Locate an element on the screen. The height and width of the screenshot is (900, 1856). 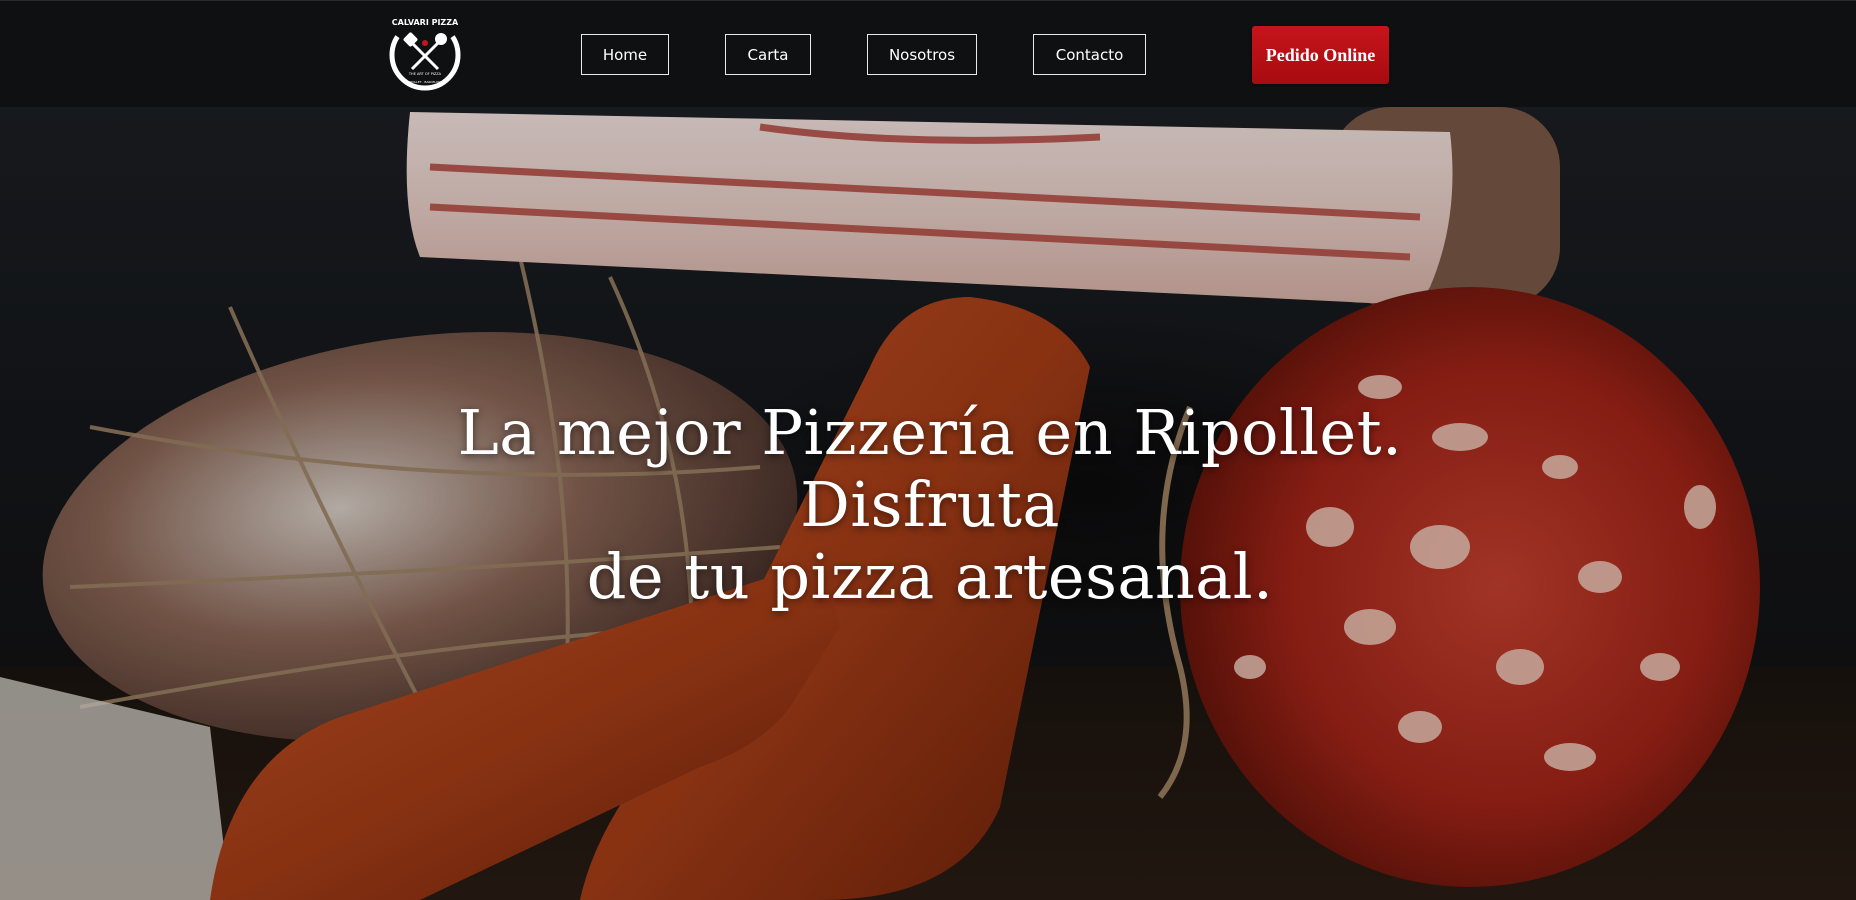
hero-headline-line-1: La mejor Pizzería en Ripollet. Disfruta is located at coordinates (930, 468).